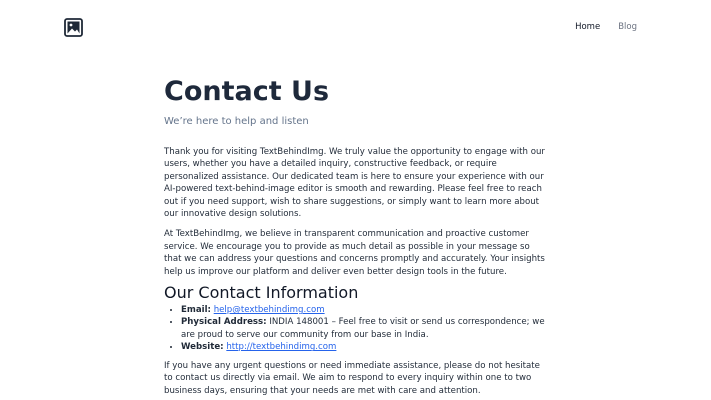 The width and height of the screenshot is (711, 400). I want to click on address-label: Physical Address:, so click(224, 322).